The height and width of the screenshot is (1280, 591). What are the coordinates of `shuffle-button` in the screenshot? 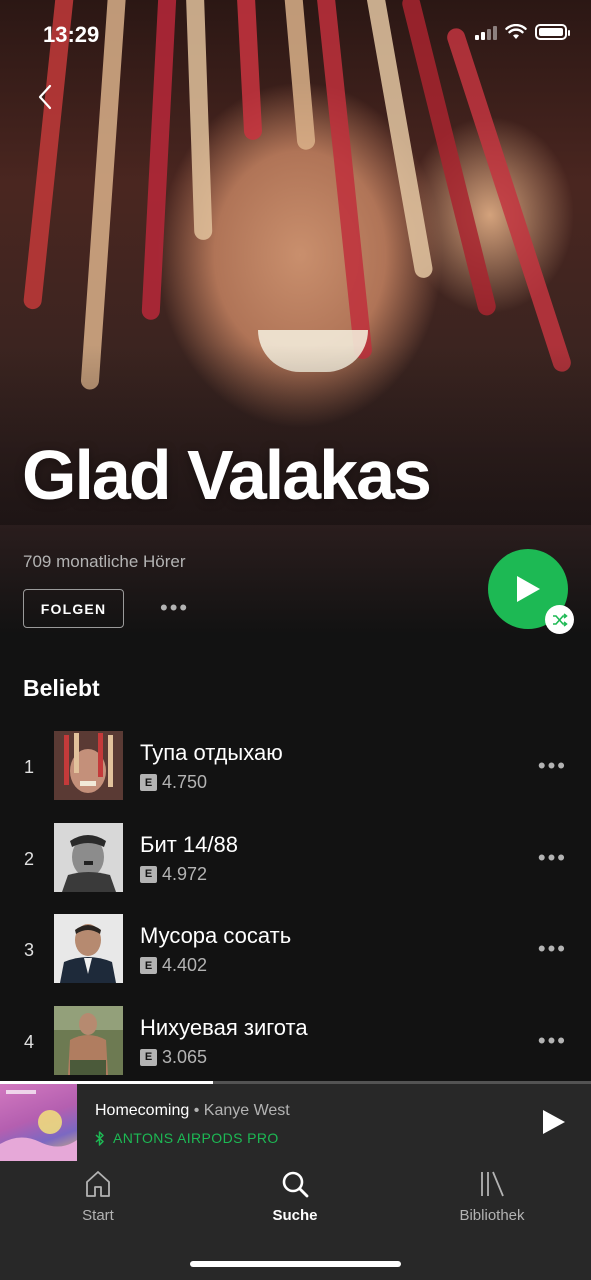 It's located at (559, 619).